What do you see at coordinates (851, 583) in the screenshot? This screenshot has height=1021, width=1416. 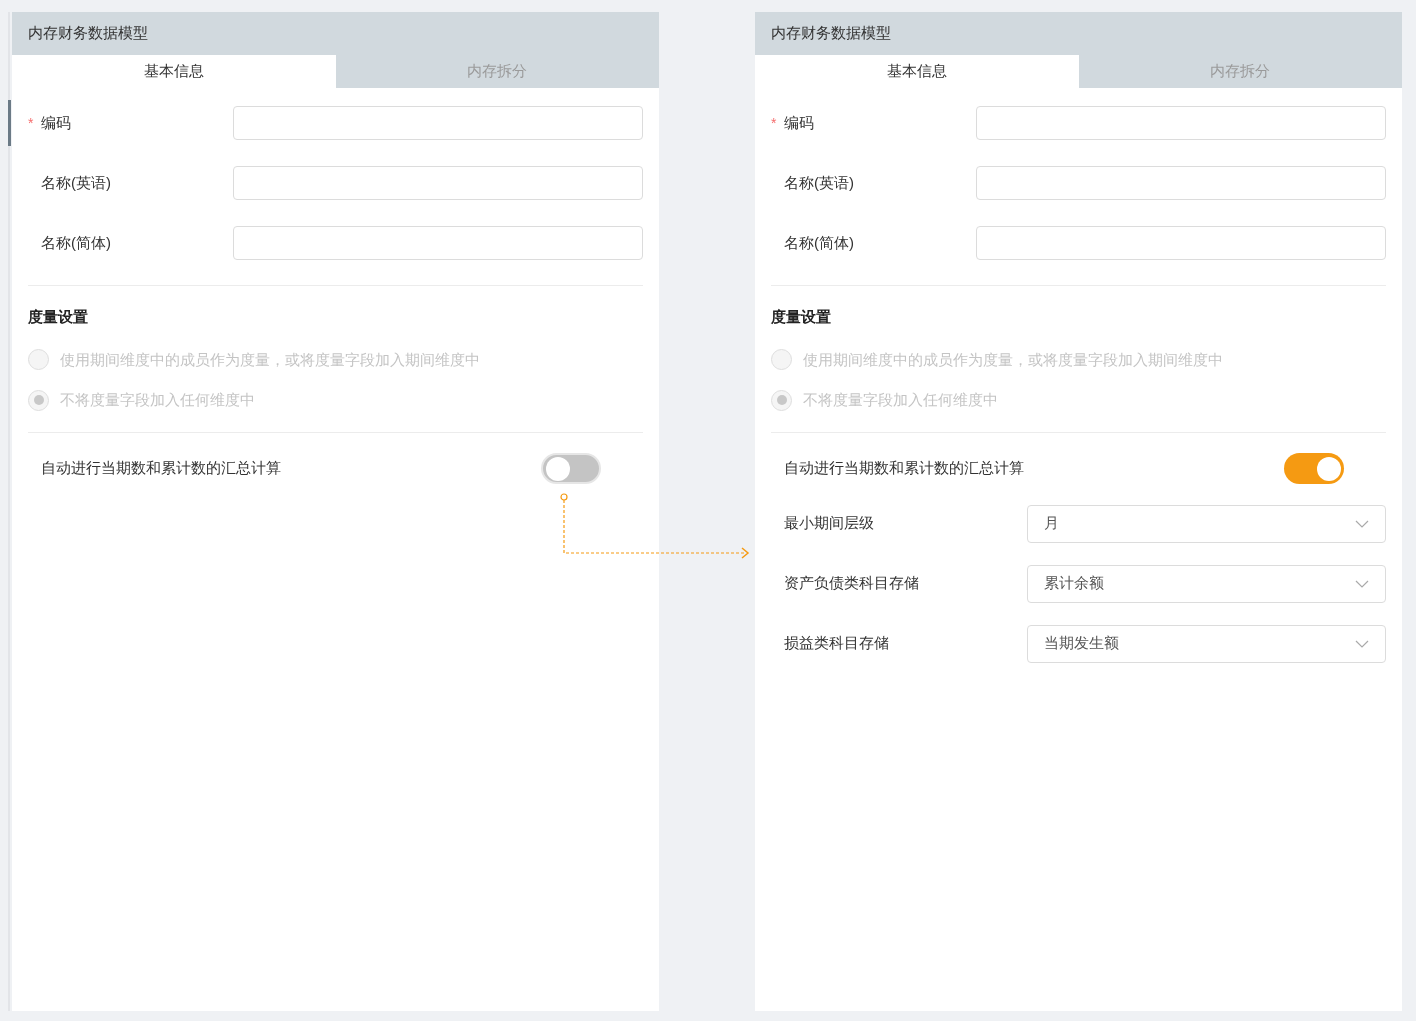 I see `select-label: 资产负债类科目存储` at bounding box center [851, 583].